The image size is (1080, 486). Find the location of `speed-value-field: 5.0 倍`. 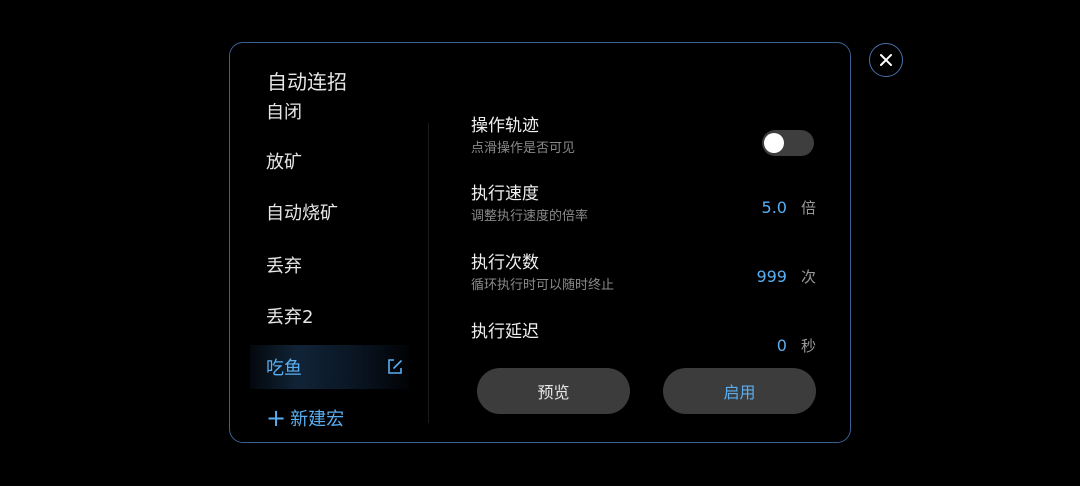

speed-value-field: 5.0 倍 is located at coordinates (789, 207).